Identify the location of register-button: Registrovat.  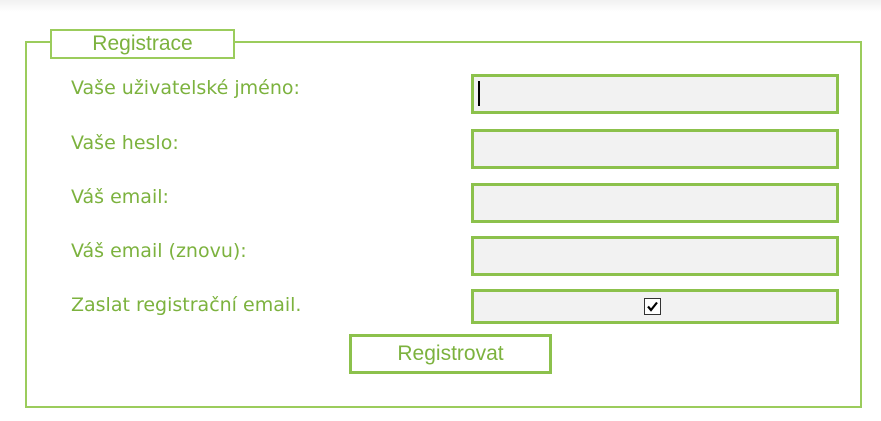
(450, 354).